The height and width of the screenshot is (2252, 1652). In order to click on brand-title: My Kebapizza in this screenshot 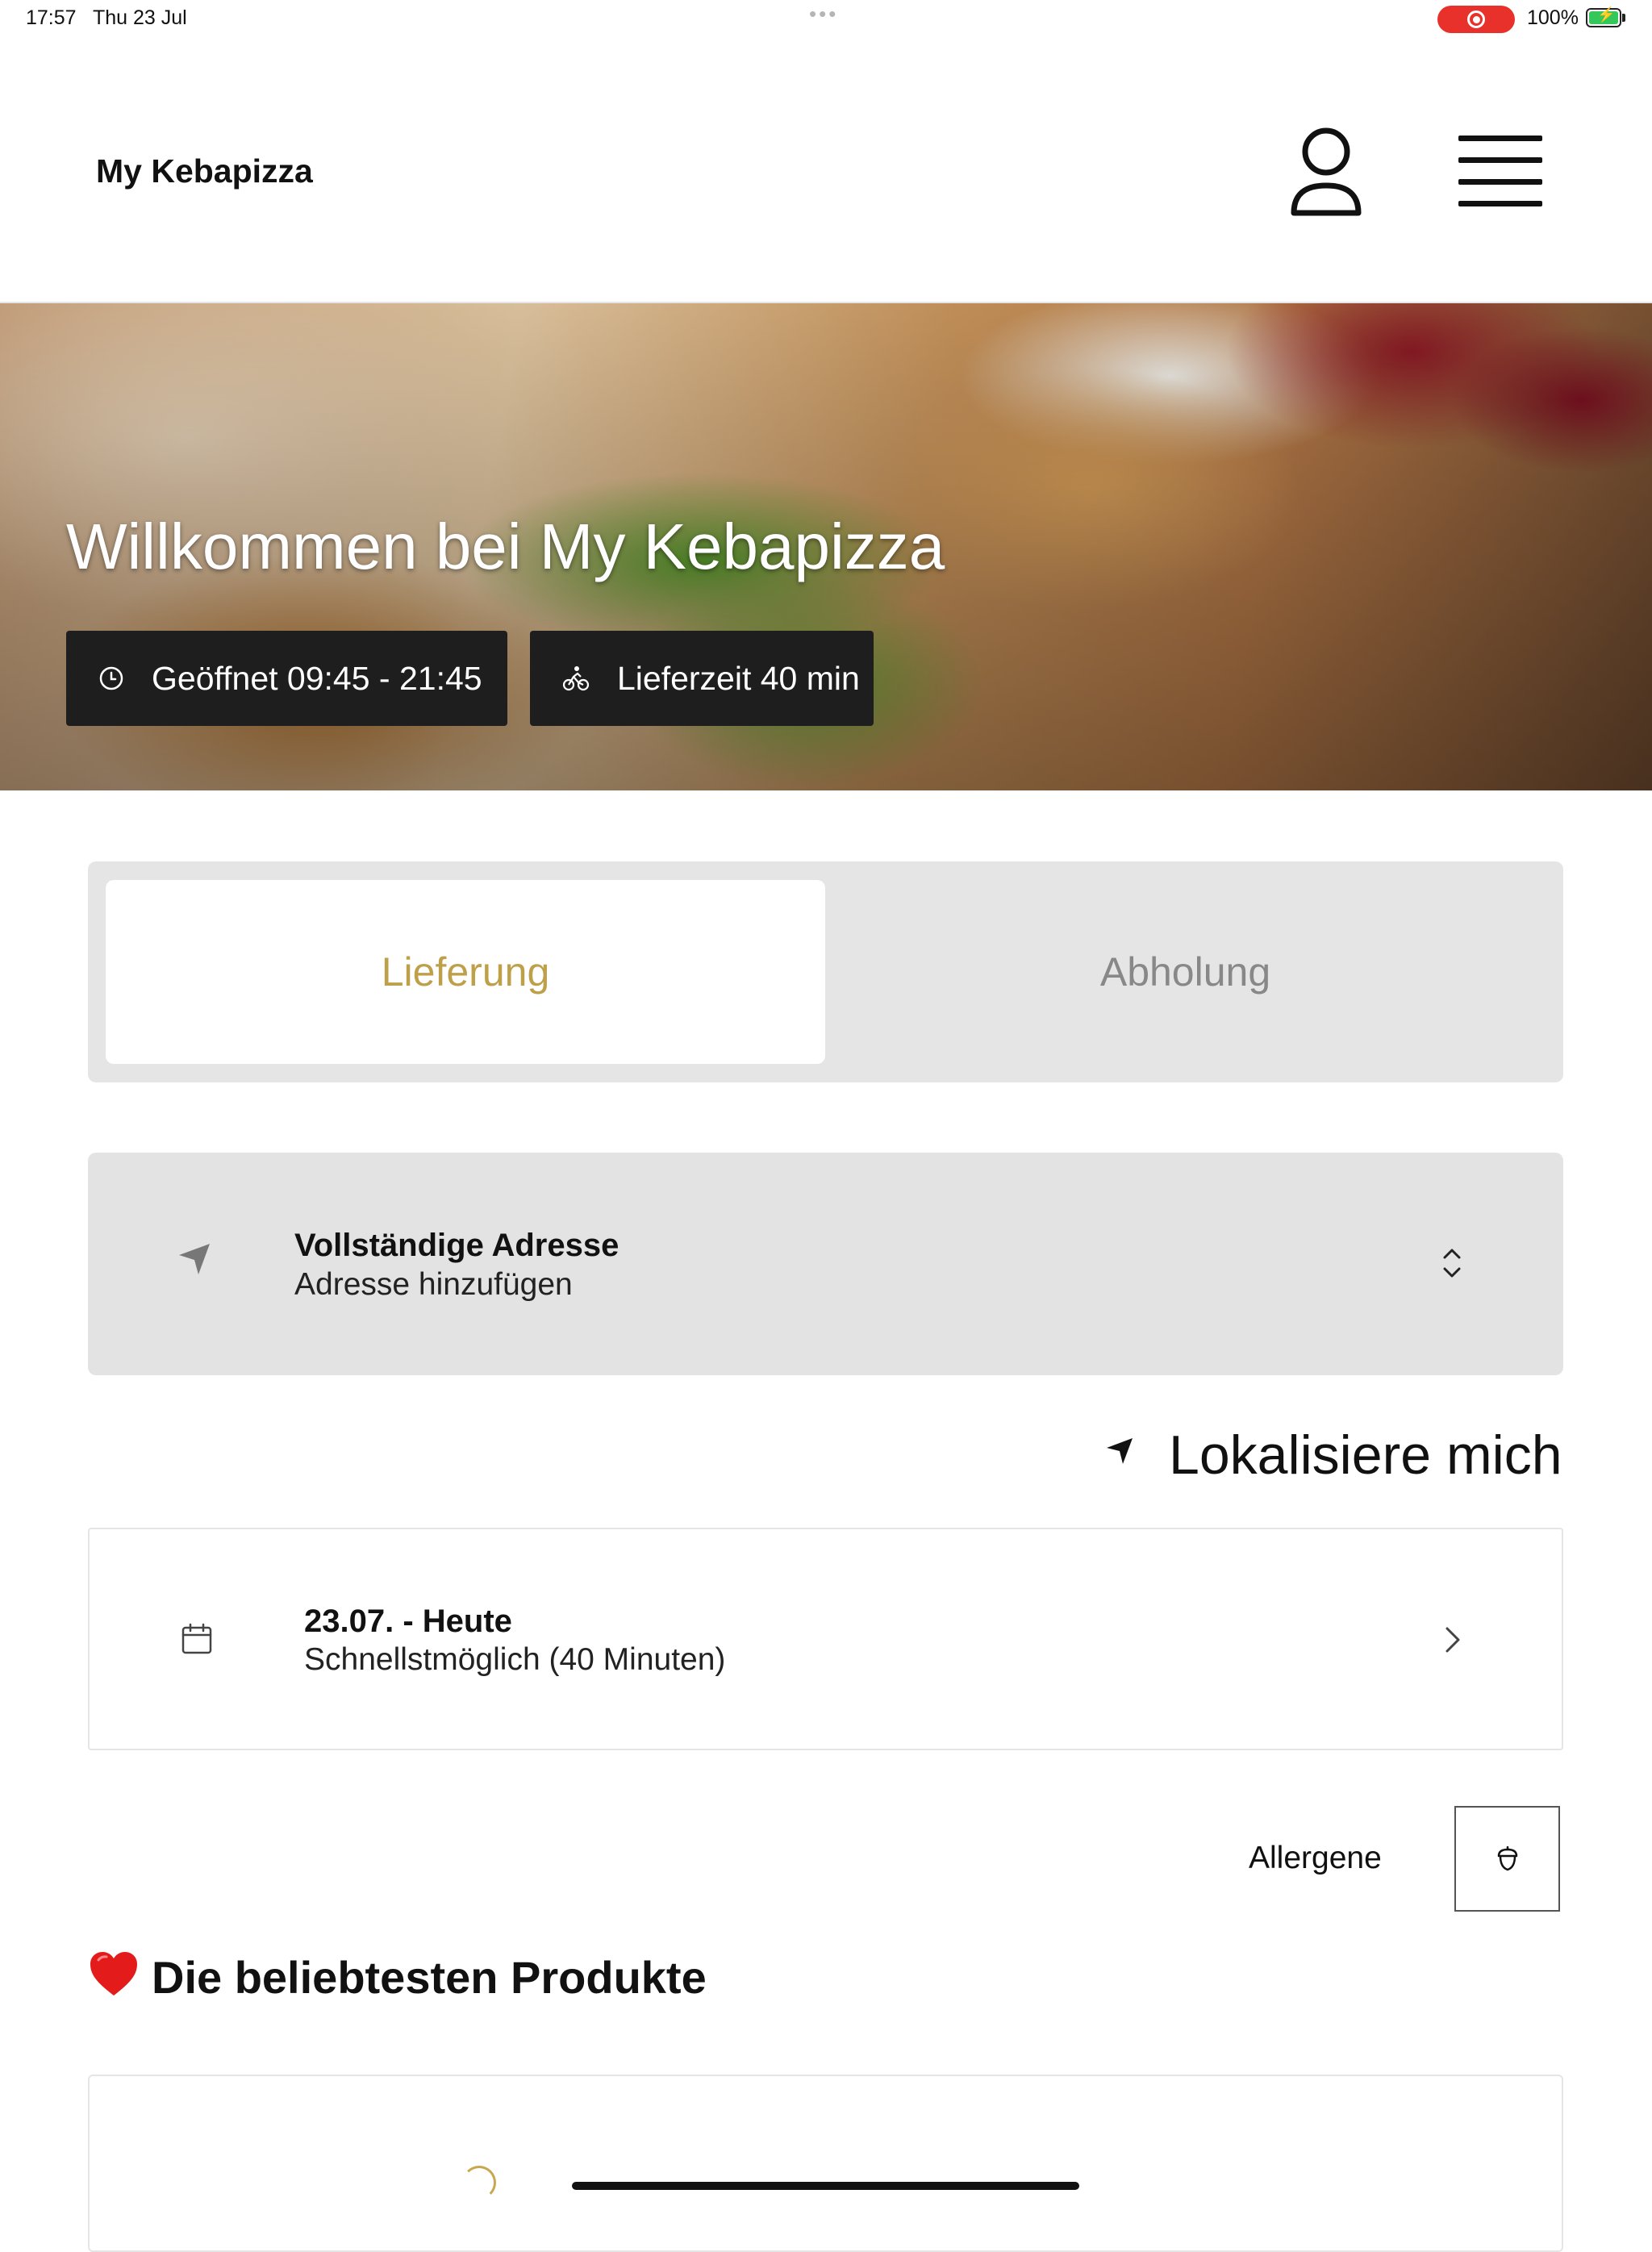, I will do `click(204, 171)`.